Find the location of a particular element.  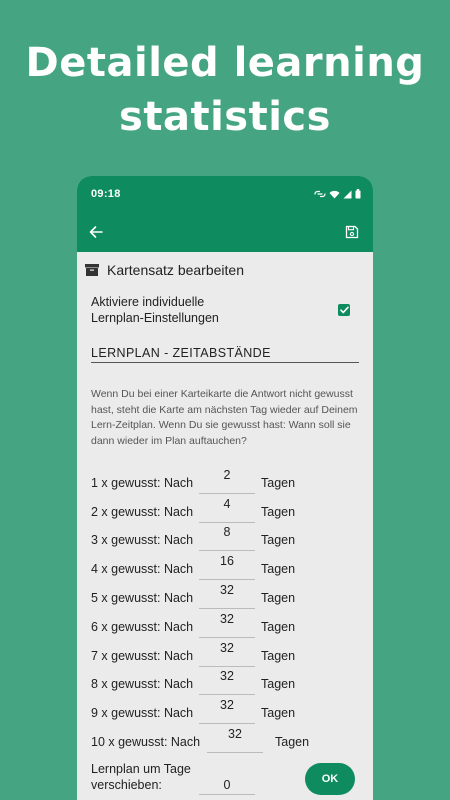

headline-line-2: statistics is located at coordinates (225, 117).